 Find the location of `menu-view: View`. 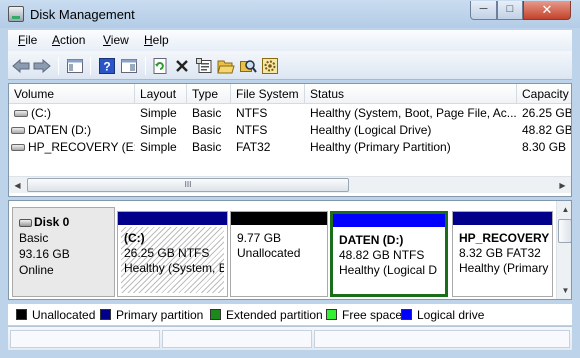

menu-view: View is located at coordinates (116, 40).